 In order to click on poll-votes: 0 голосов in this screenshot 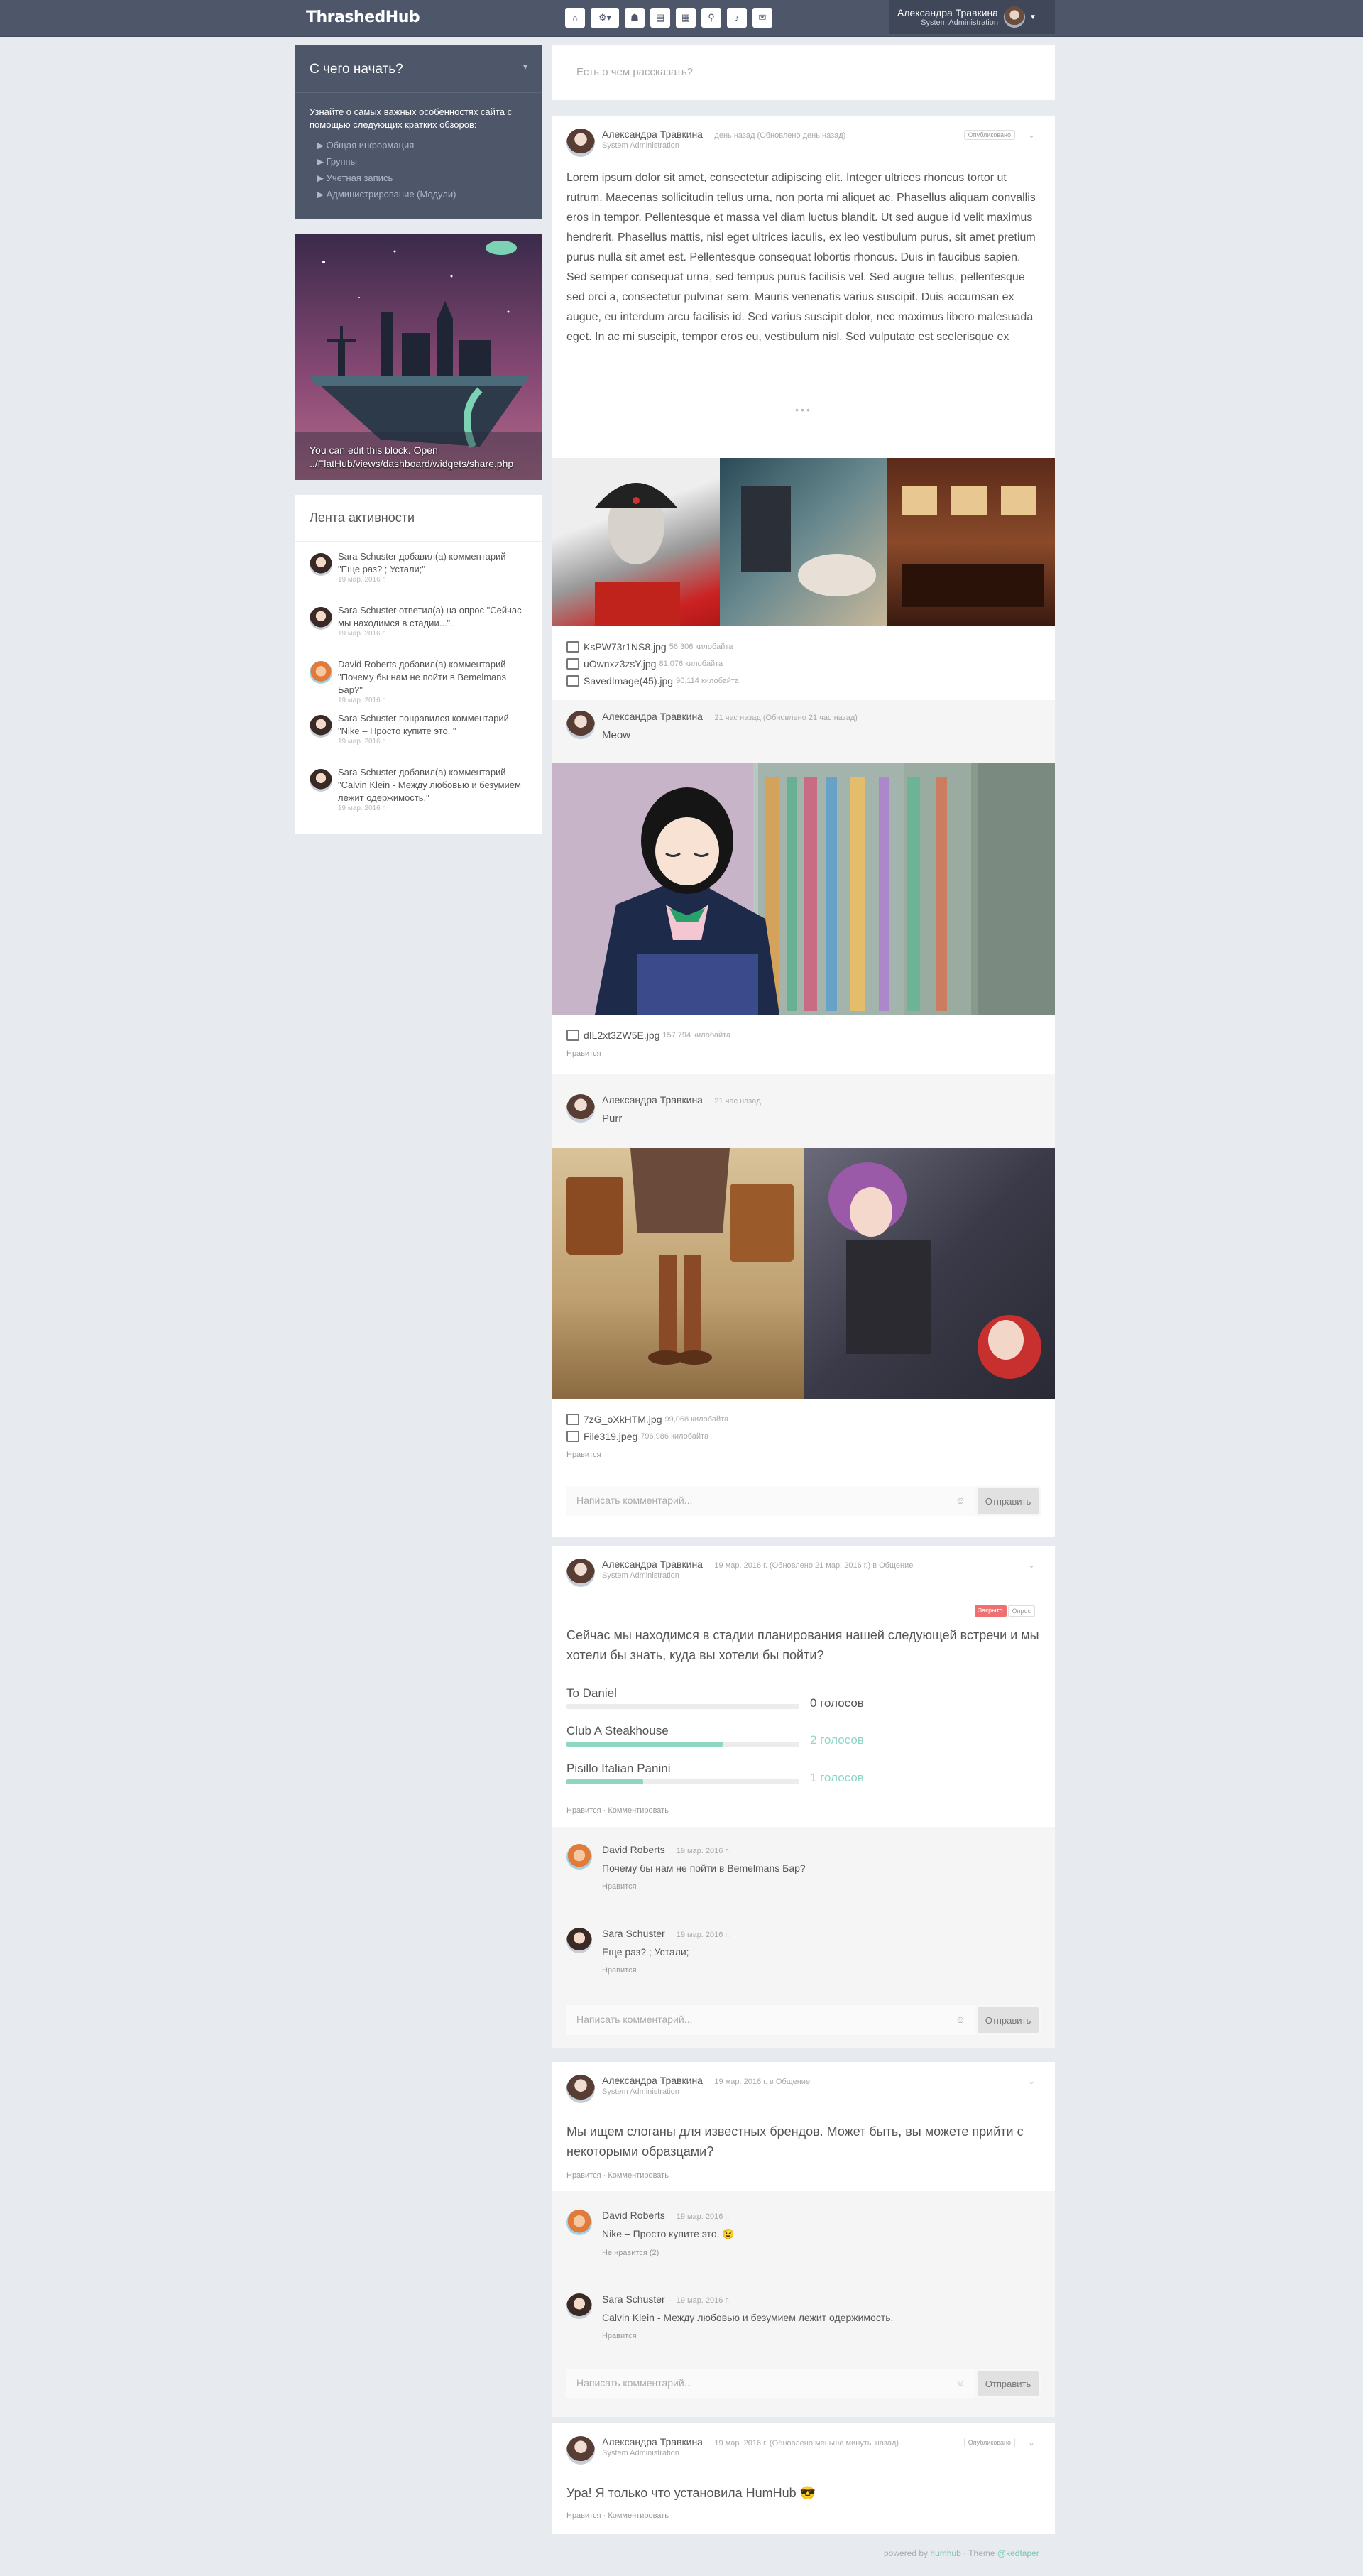, I will do `click(837, 1703)`.